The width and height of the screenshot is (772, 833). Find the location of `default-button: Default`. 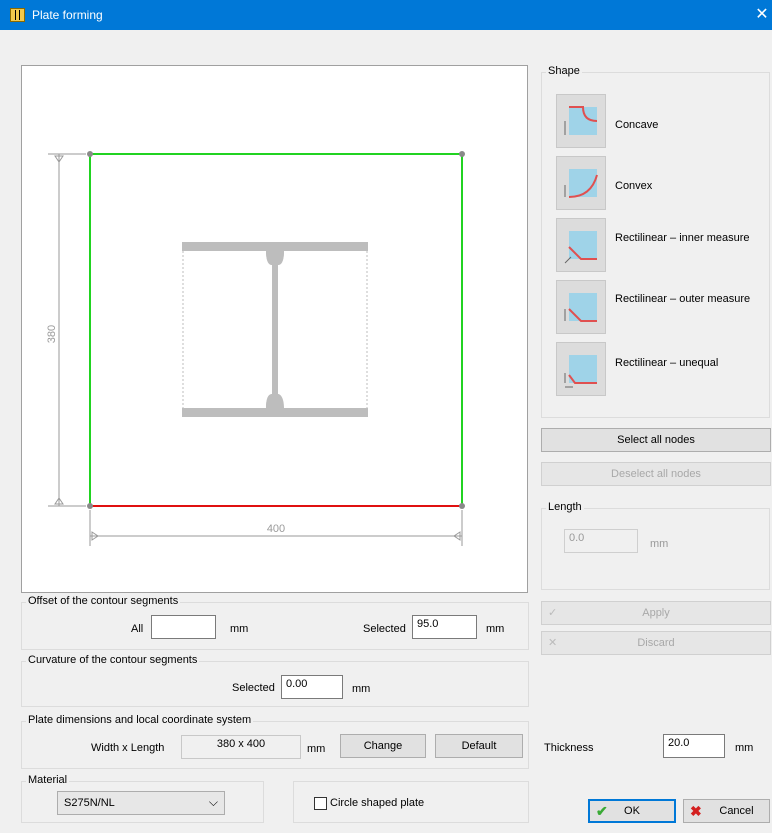

default-button: Default is located at coordinates (479, 746).